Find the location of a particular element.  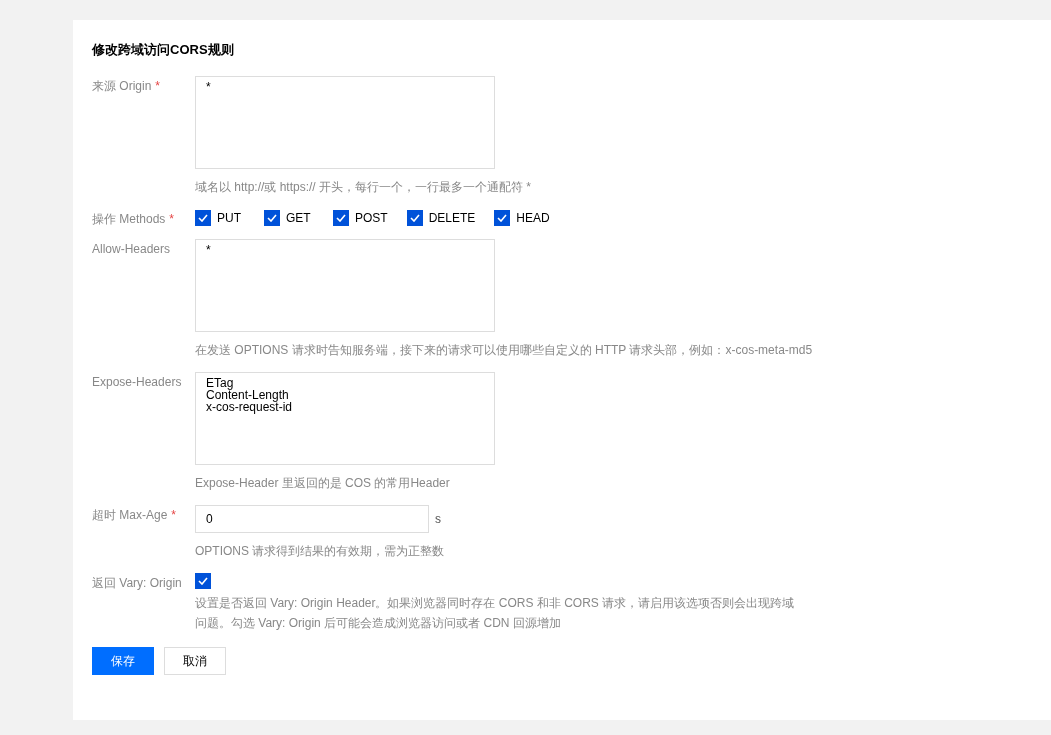

save-button: 保存 is located at coordinates (123, 660).